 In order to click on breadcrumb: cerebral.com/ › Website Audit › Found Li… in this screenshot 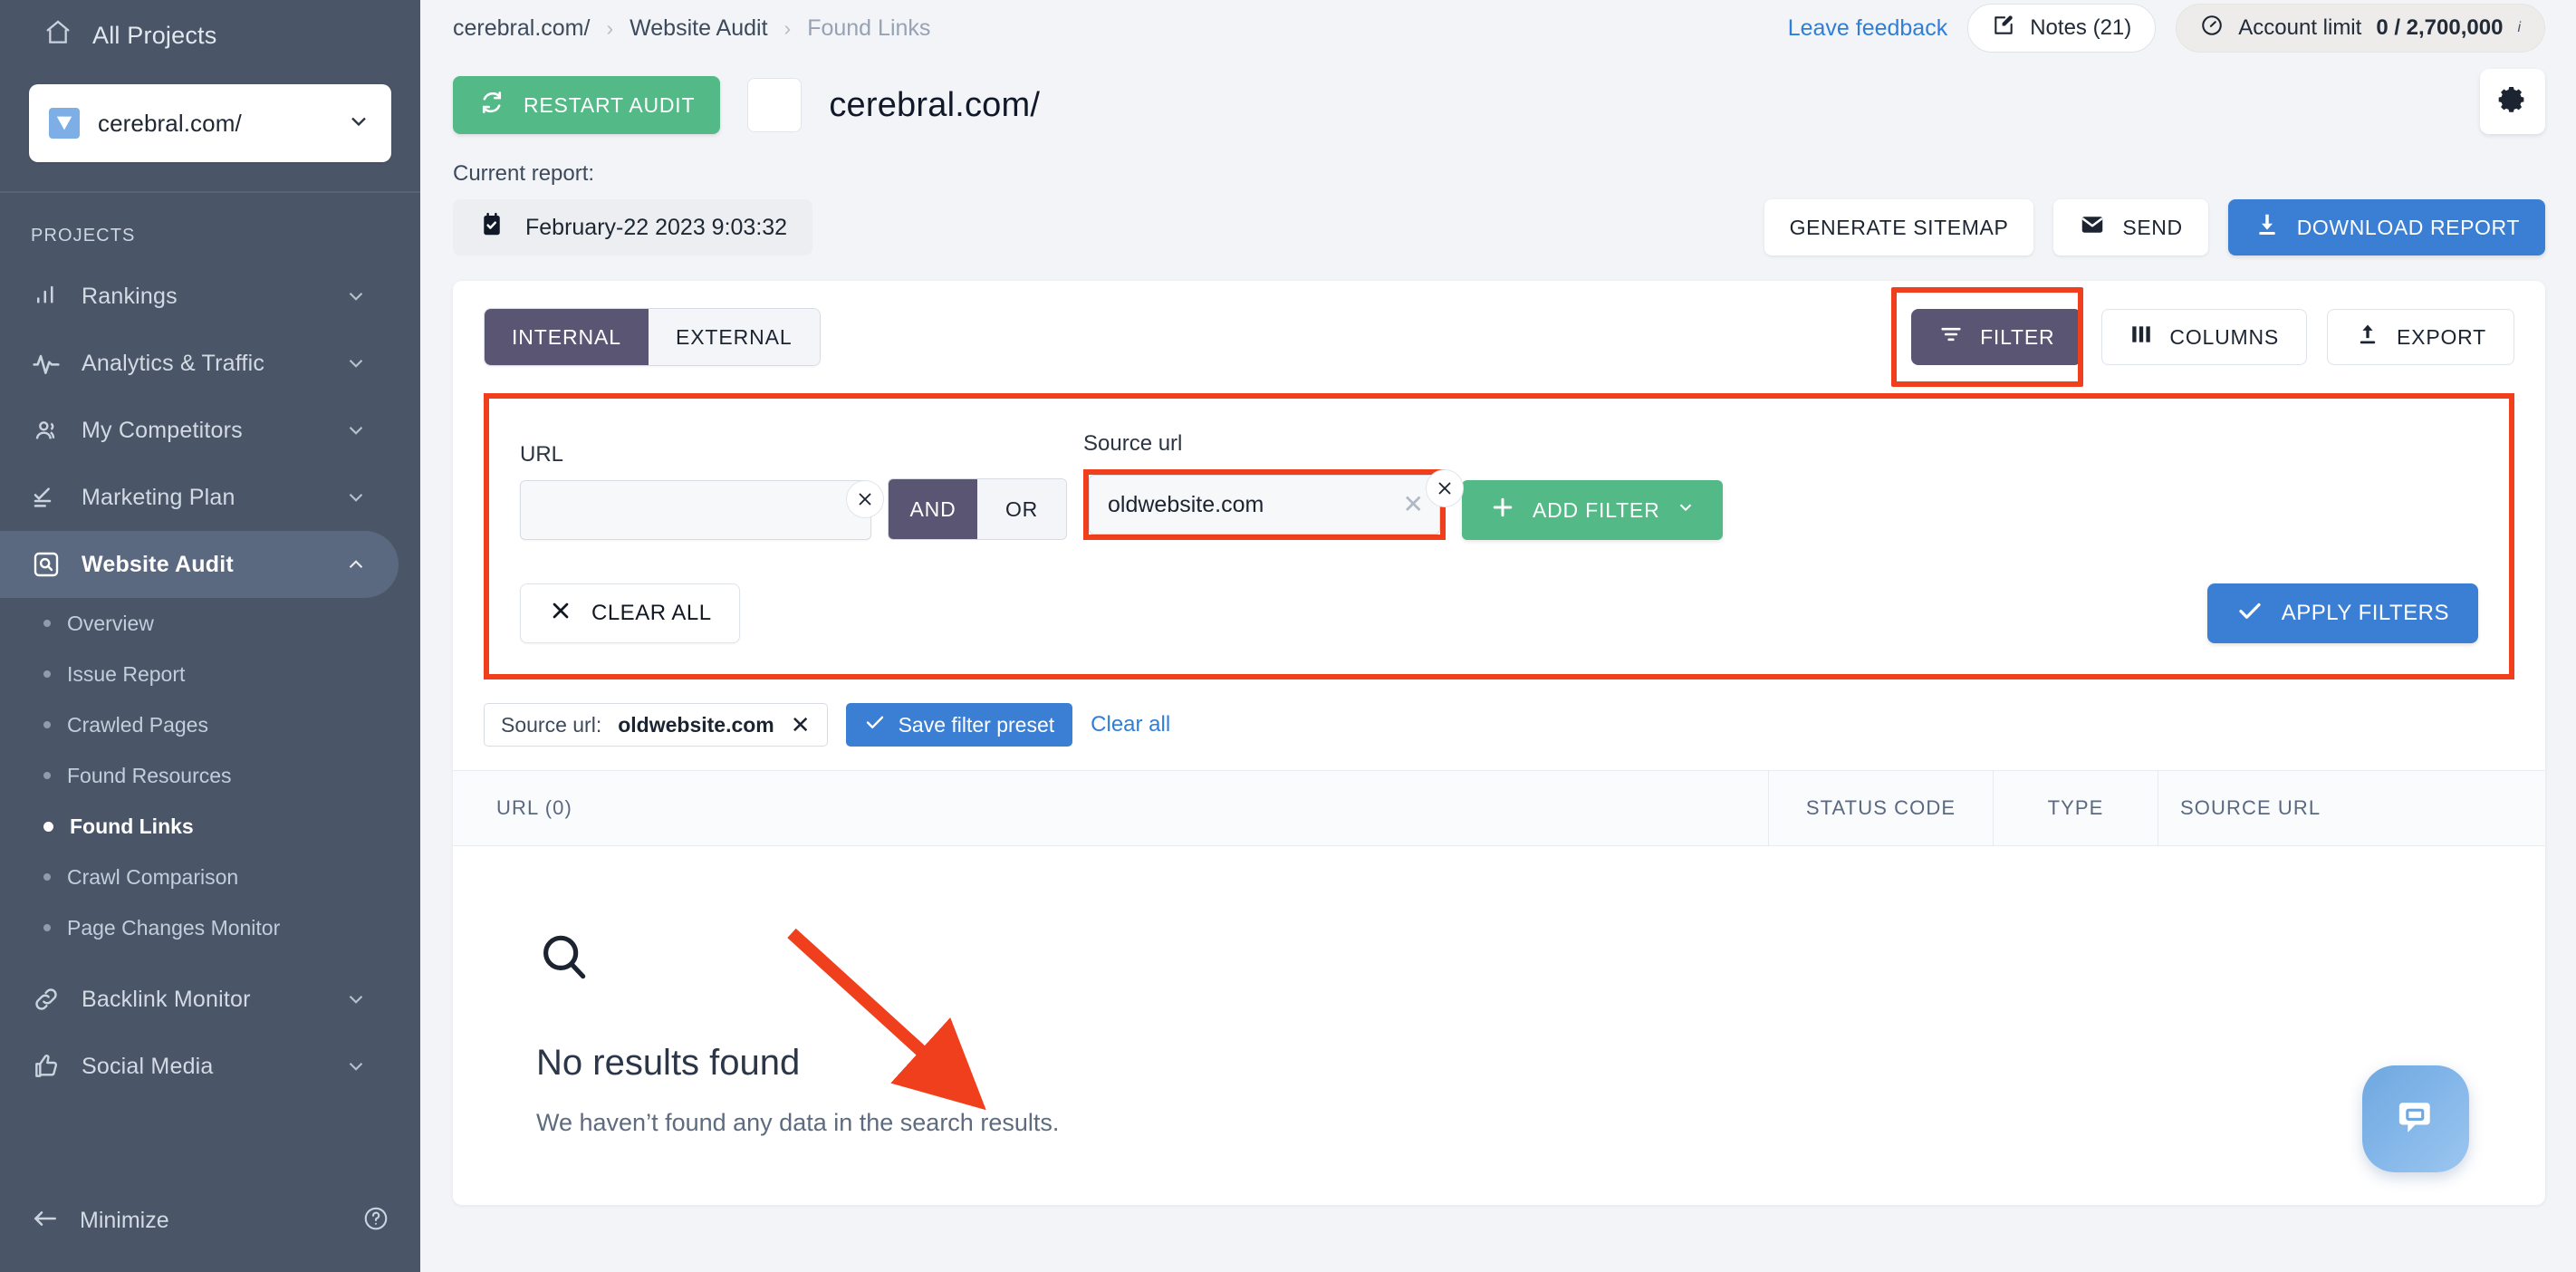, I will do `click(691, 29)`.